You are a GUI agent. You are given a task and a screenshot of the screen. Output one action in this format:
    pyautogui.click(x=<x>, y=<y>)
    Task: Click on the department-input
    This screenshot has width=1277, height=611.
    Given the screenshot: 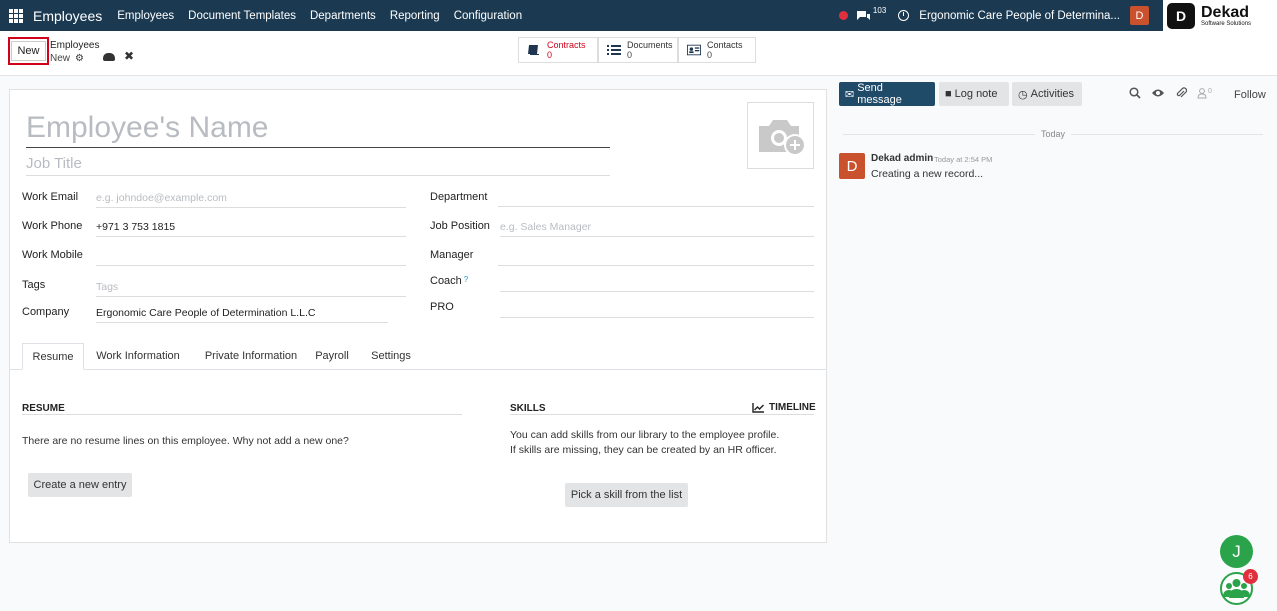 What is the action you would take?
    pyautogui.click(x=656, y=198)
    